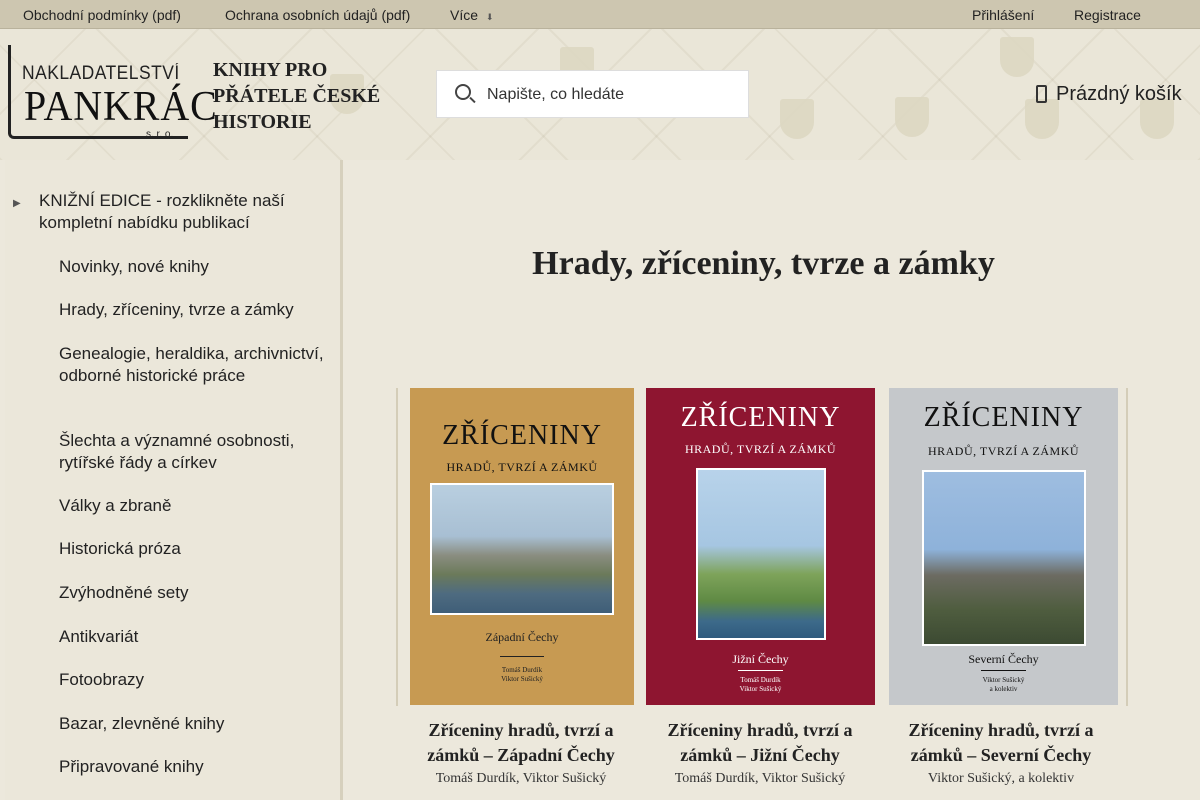 The height and width of the screenshot is (800, 1200). Describe the element at coordinates (102, 15) in the screenshot. I see `terms-link: Obchodní podmínky (pdf)` at that location.